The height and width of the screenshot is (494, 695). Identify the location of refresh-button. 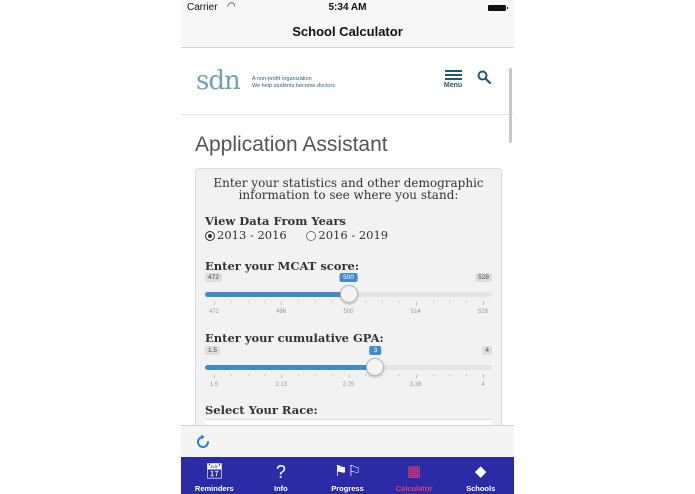
(203, 442).